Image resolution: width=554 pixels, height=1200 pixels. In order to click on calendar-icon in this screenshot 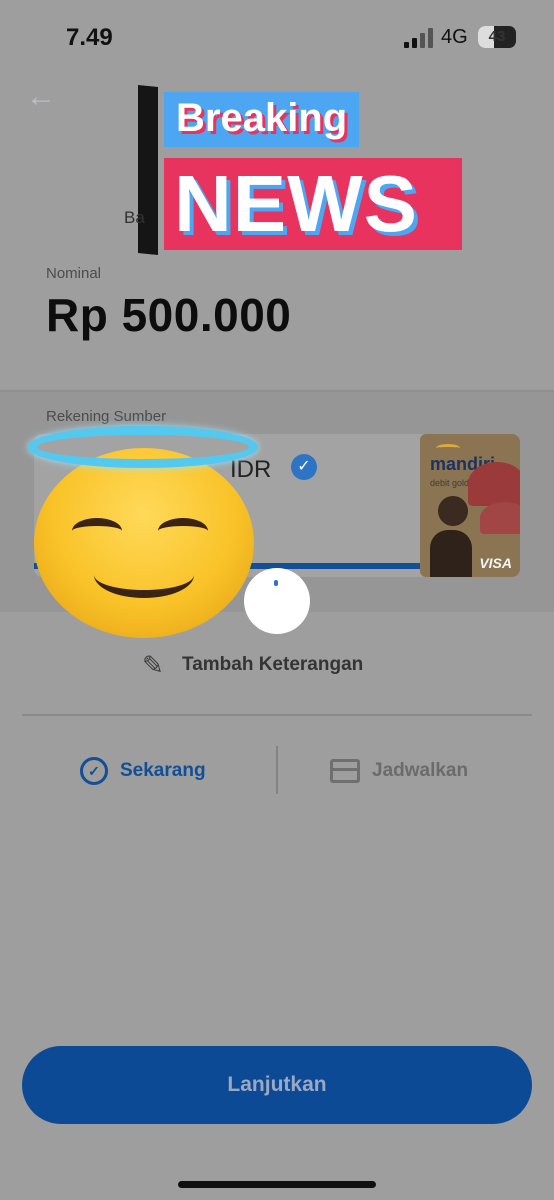, I will do `click(345, 771)`.